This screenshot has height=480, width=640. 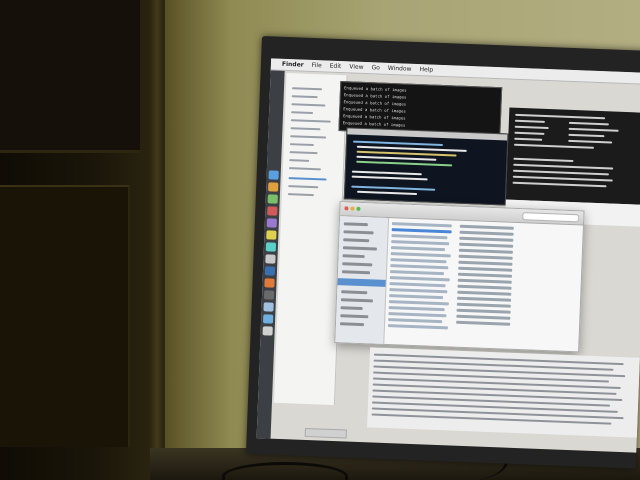 What do you see at coordinates (375, 67) in the screenshot?
I see `menu-item-go: Go` at bounding box center [375, 67].